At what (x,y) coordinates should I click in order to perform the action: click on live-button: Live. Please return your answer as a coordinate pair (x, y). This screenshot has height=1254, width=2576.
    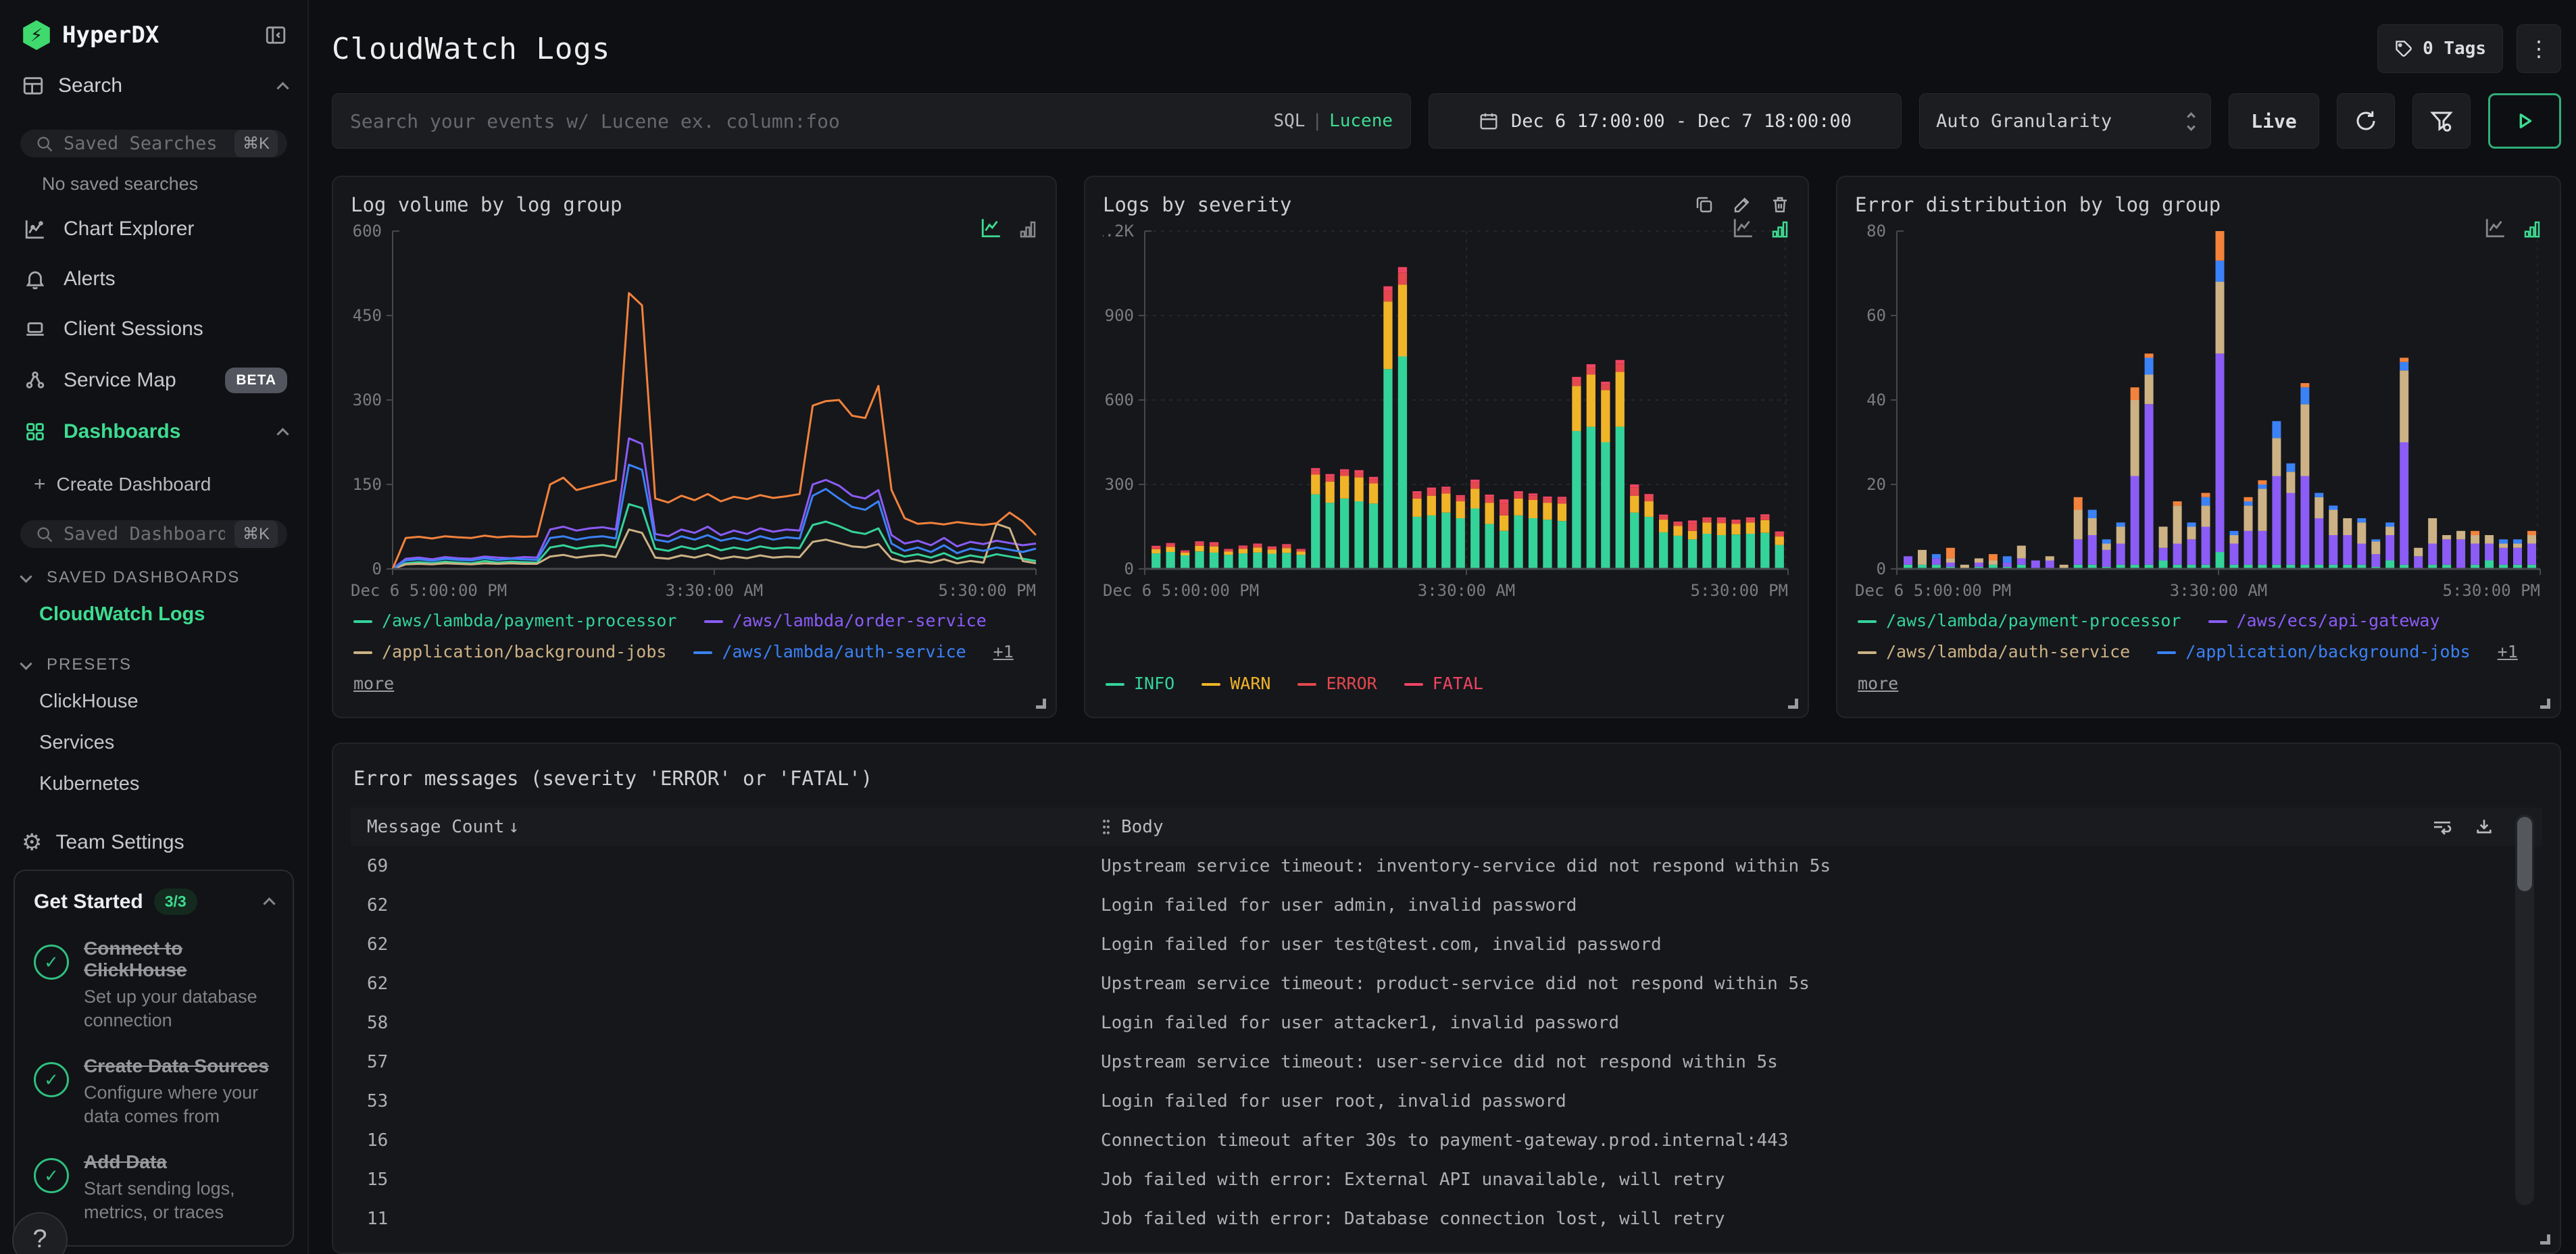
    Looking at the image, I should click on (2274, 121).